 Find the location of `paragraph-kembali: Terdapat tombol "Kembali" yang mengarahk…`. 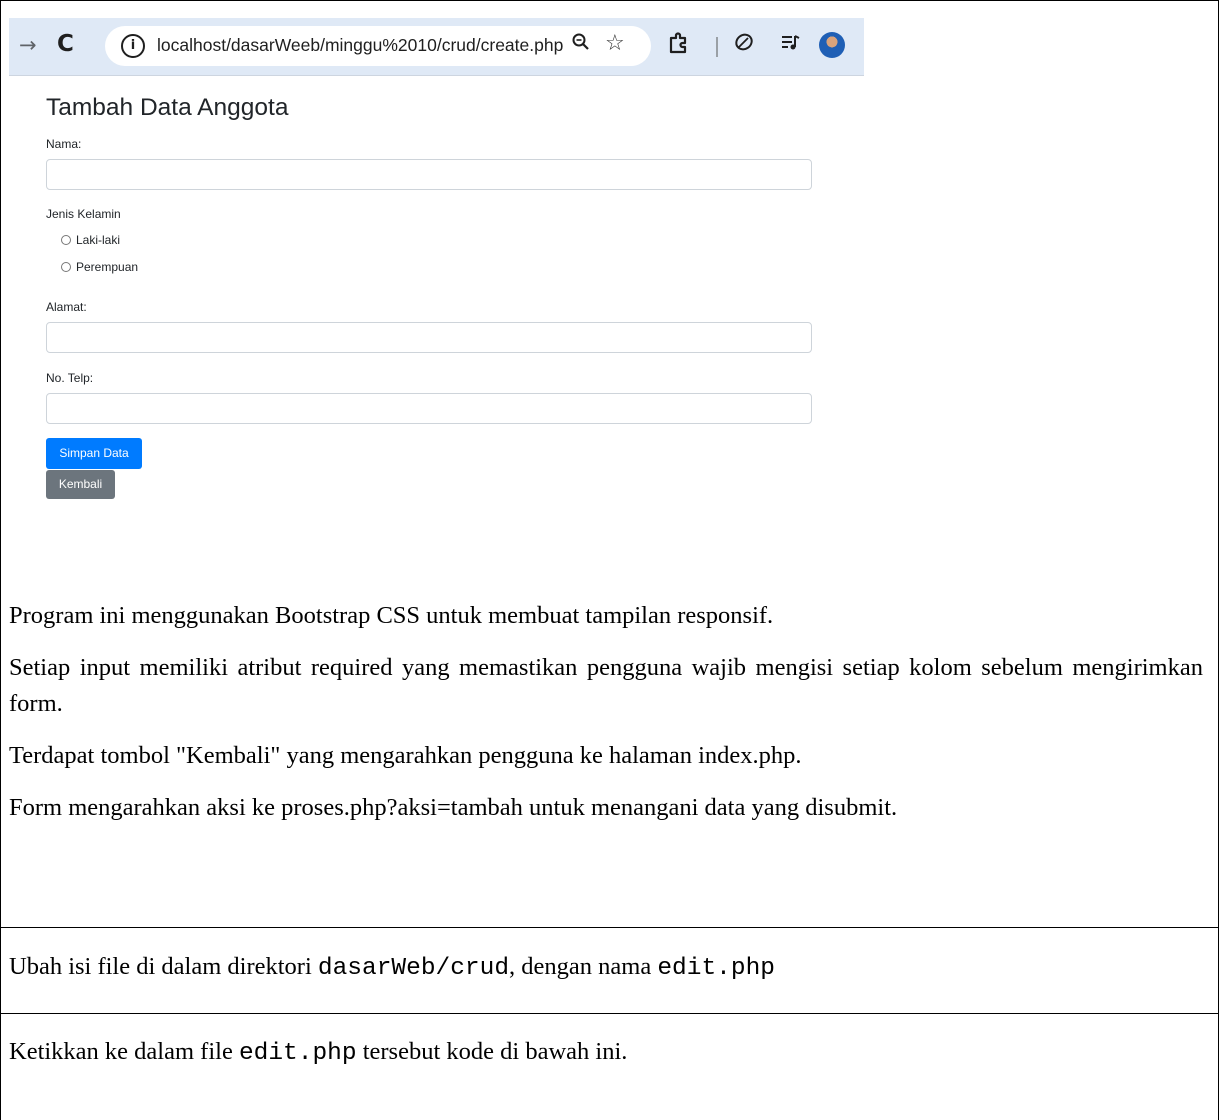

paragraph-kembali: Terdapat tombol "Kembali" yang mengarahk… is located at coordinates (405, 755).